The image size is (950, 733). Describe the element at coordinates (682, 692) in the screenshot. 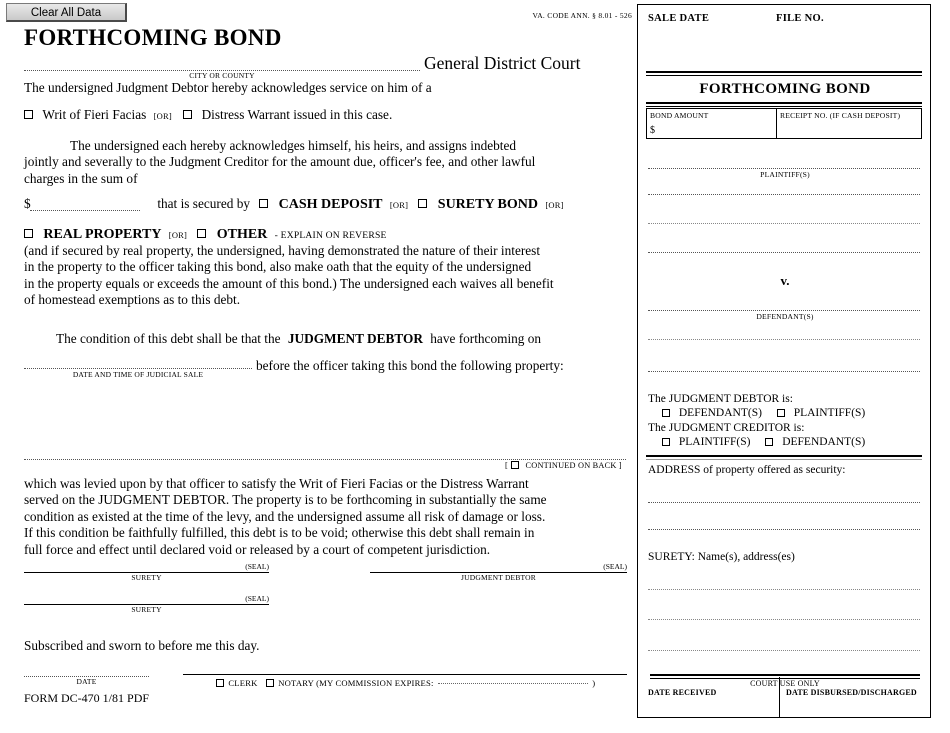

I see `date-received-label: DATE RECEIVED` at that location.